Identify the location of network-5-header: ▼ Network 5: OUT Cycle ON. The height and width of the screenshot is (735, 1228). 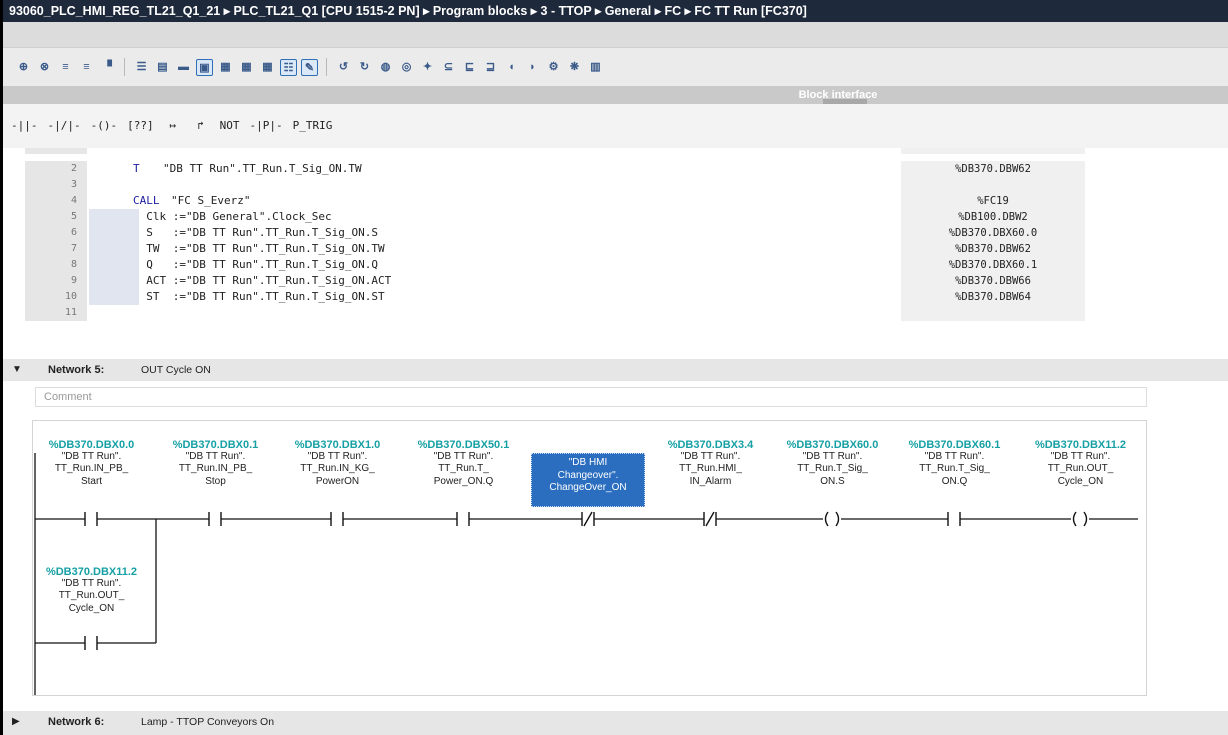
(615, 370).